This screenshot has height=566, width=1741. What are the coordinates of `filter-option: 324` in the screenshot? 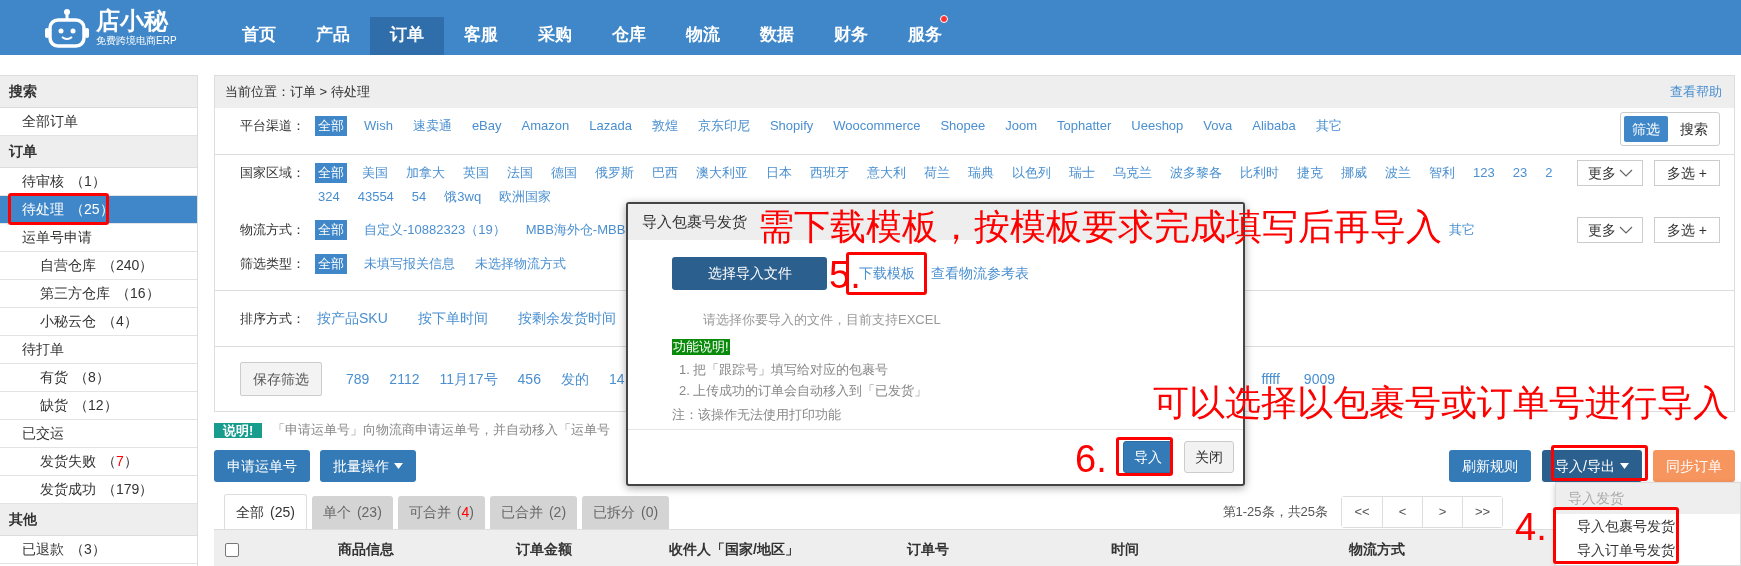 It's located at (329, 197).